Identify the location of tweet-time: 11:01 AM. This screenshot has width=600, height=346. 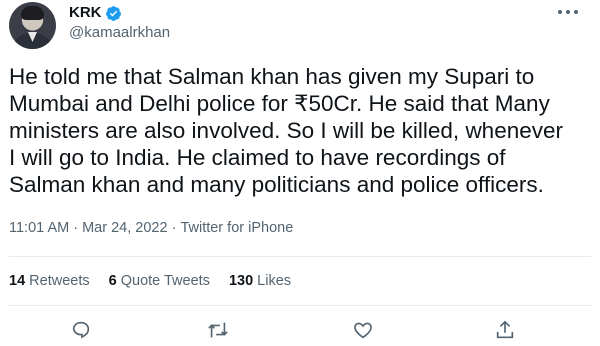
(39, 228).